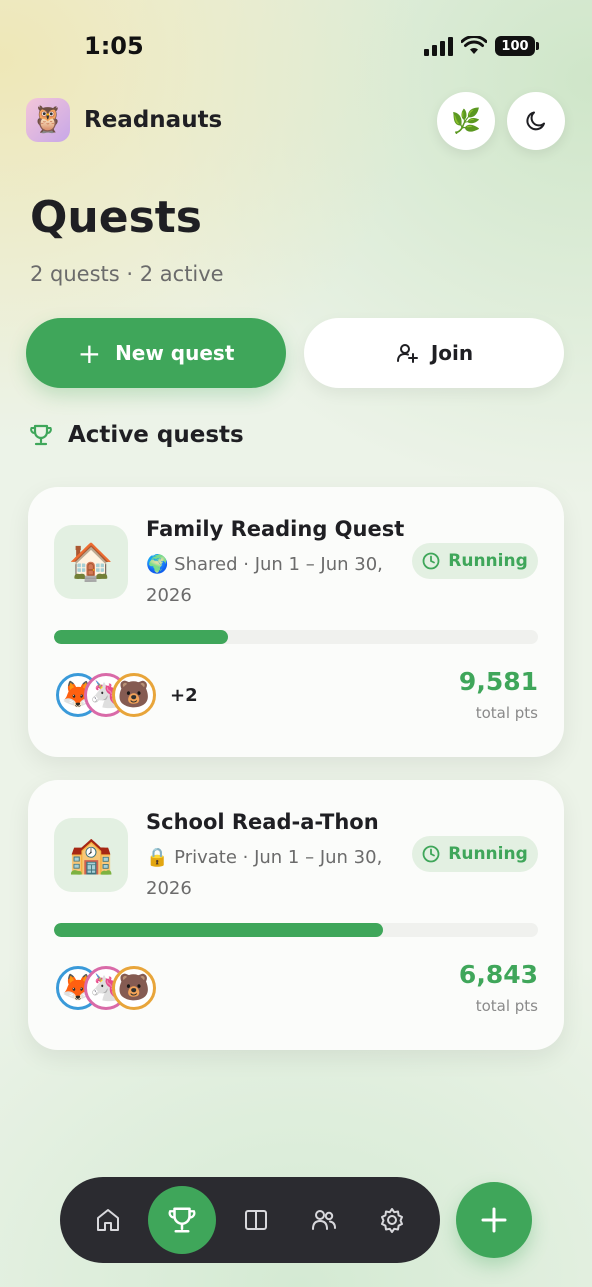  Describe the element at coordinates (498, 974) in the screenshot. I see `points-value: 6,843` at that location.